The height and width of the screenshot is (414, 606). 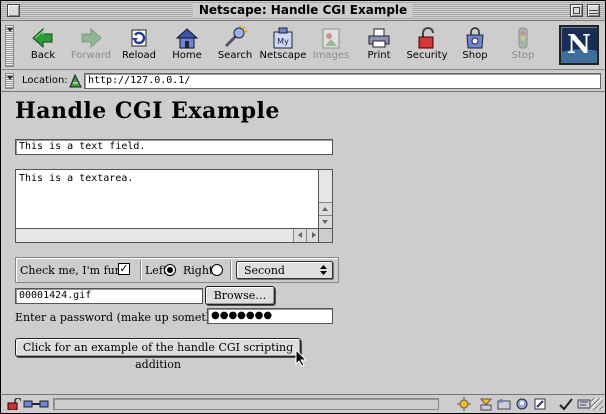 I want to click on resize-grip-icon, so click(x=597, y=404).